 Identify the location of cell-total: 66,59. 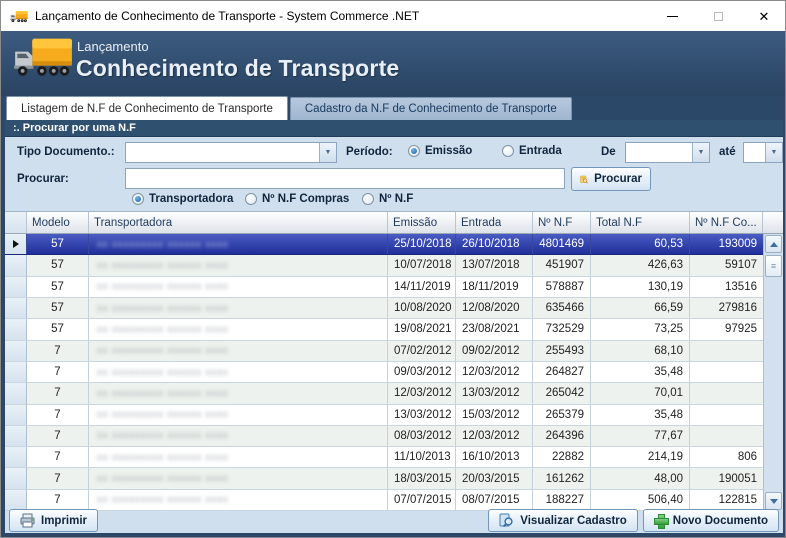
(640, 308).